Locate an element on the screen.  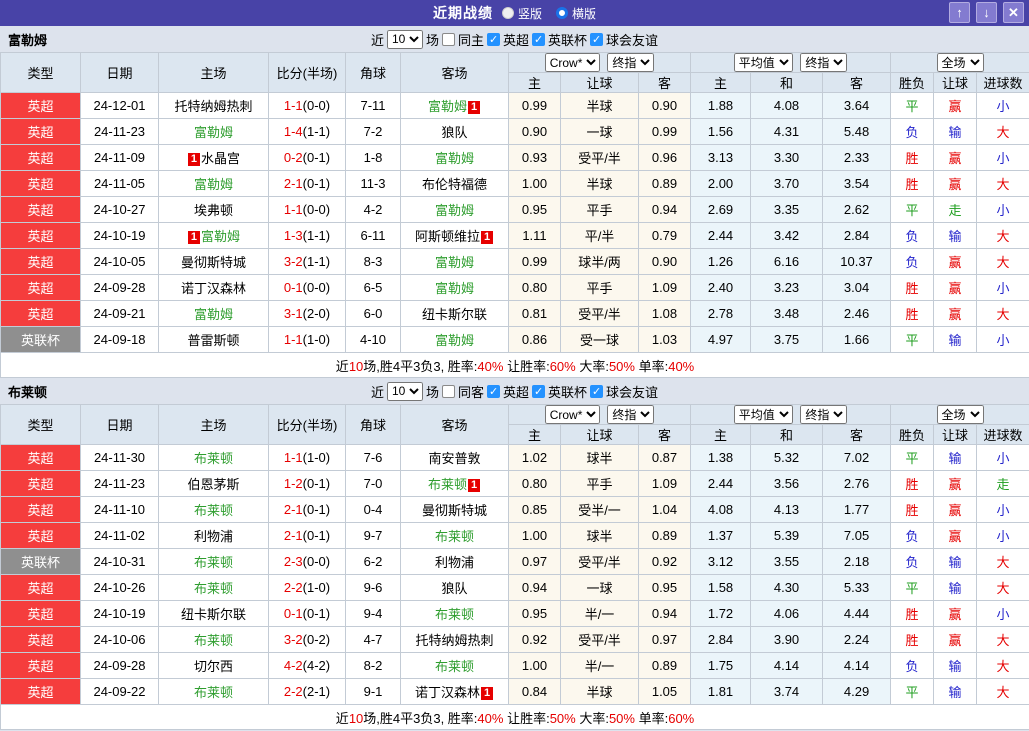
league-label-friendly: 球会友谊 is located at coordinates (632, 40).